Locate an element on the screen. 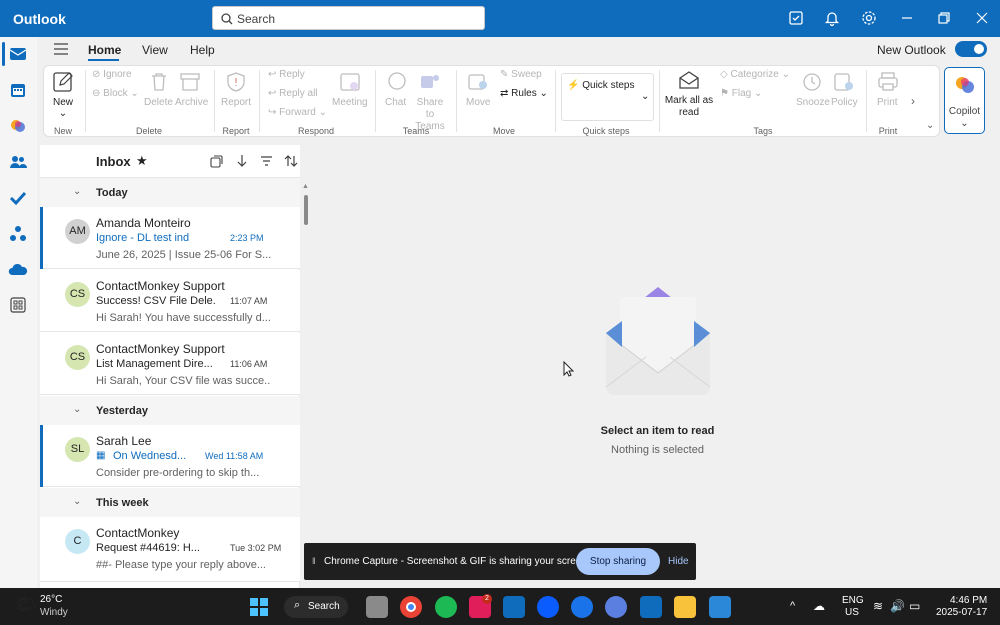 The height and width of the screenshot is (625, 1000). start-windows-icon is located at coordinates (259, 607).